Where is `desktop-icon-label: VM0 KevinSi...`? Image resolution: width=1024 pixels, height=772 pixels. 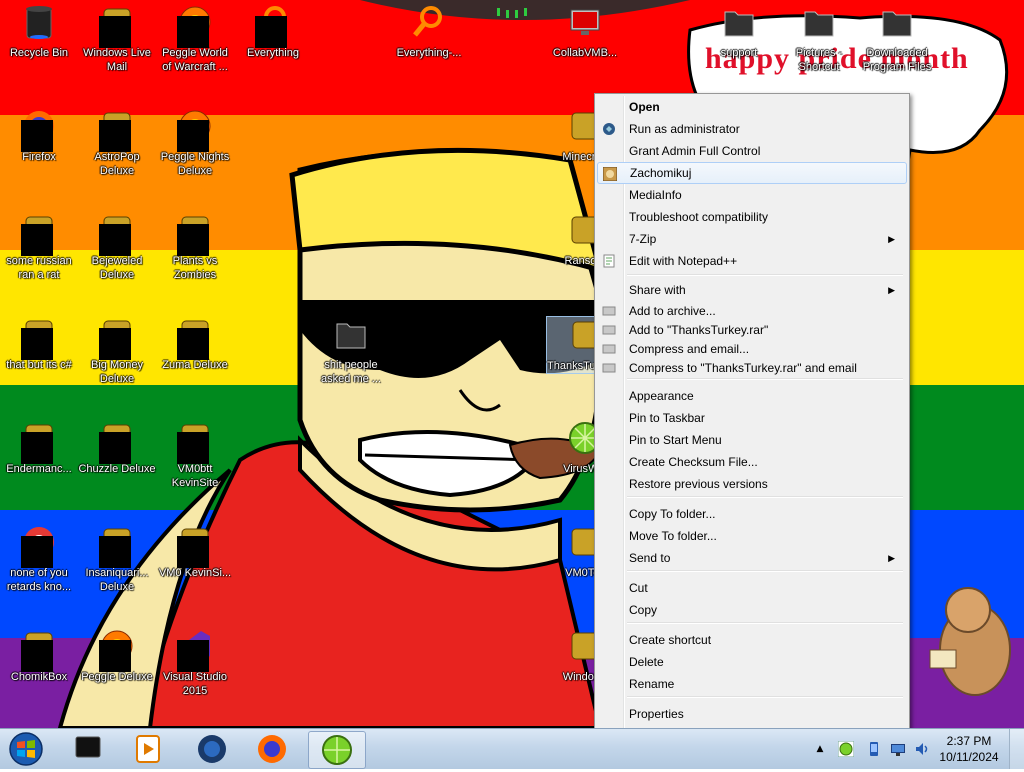
desktop-icon-label: VM0 KevinSi... is located at coordinates (195, 573).